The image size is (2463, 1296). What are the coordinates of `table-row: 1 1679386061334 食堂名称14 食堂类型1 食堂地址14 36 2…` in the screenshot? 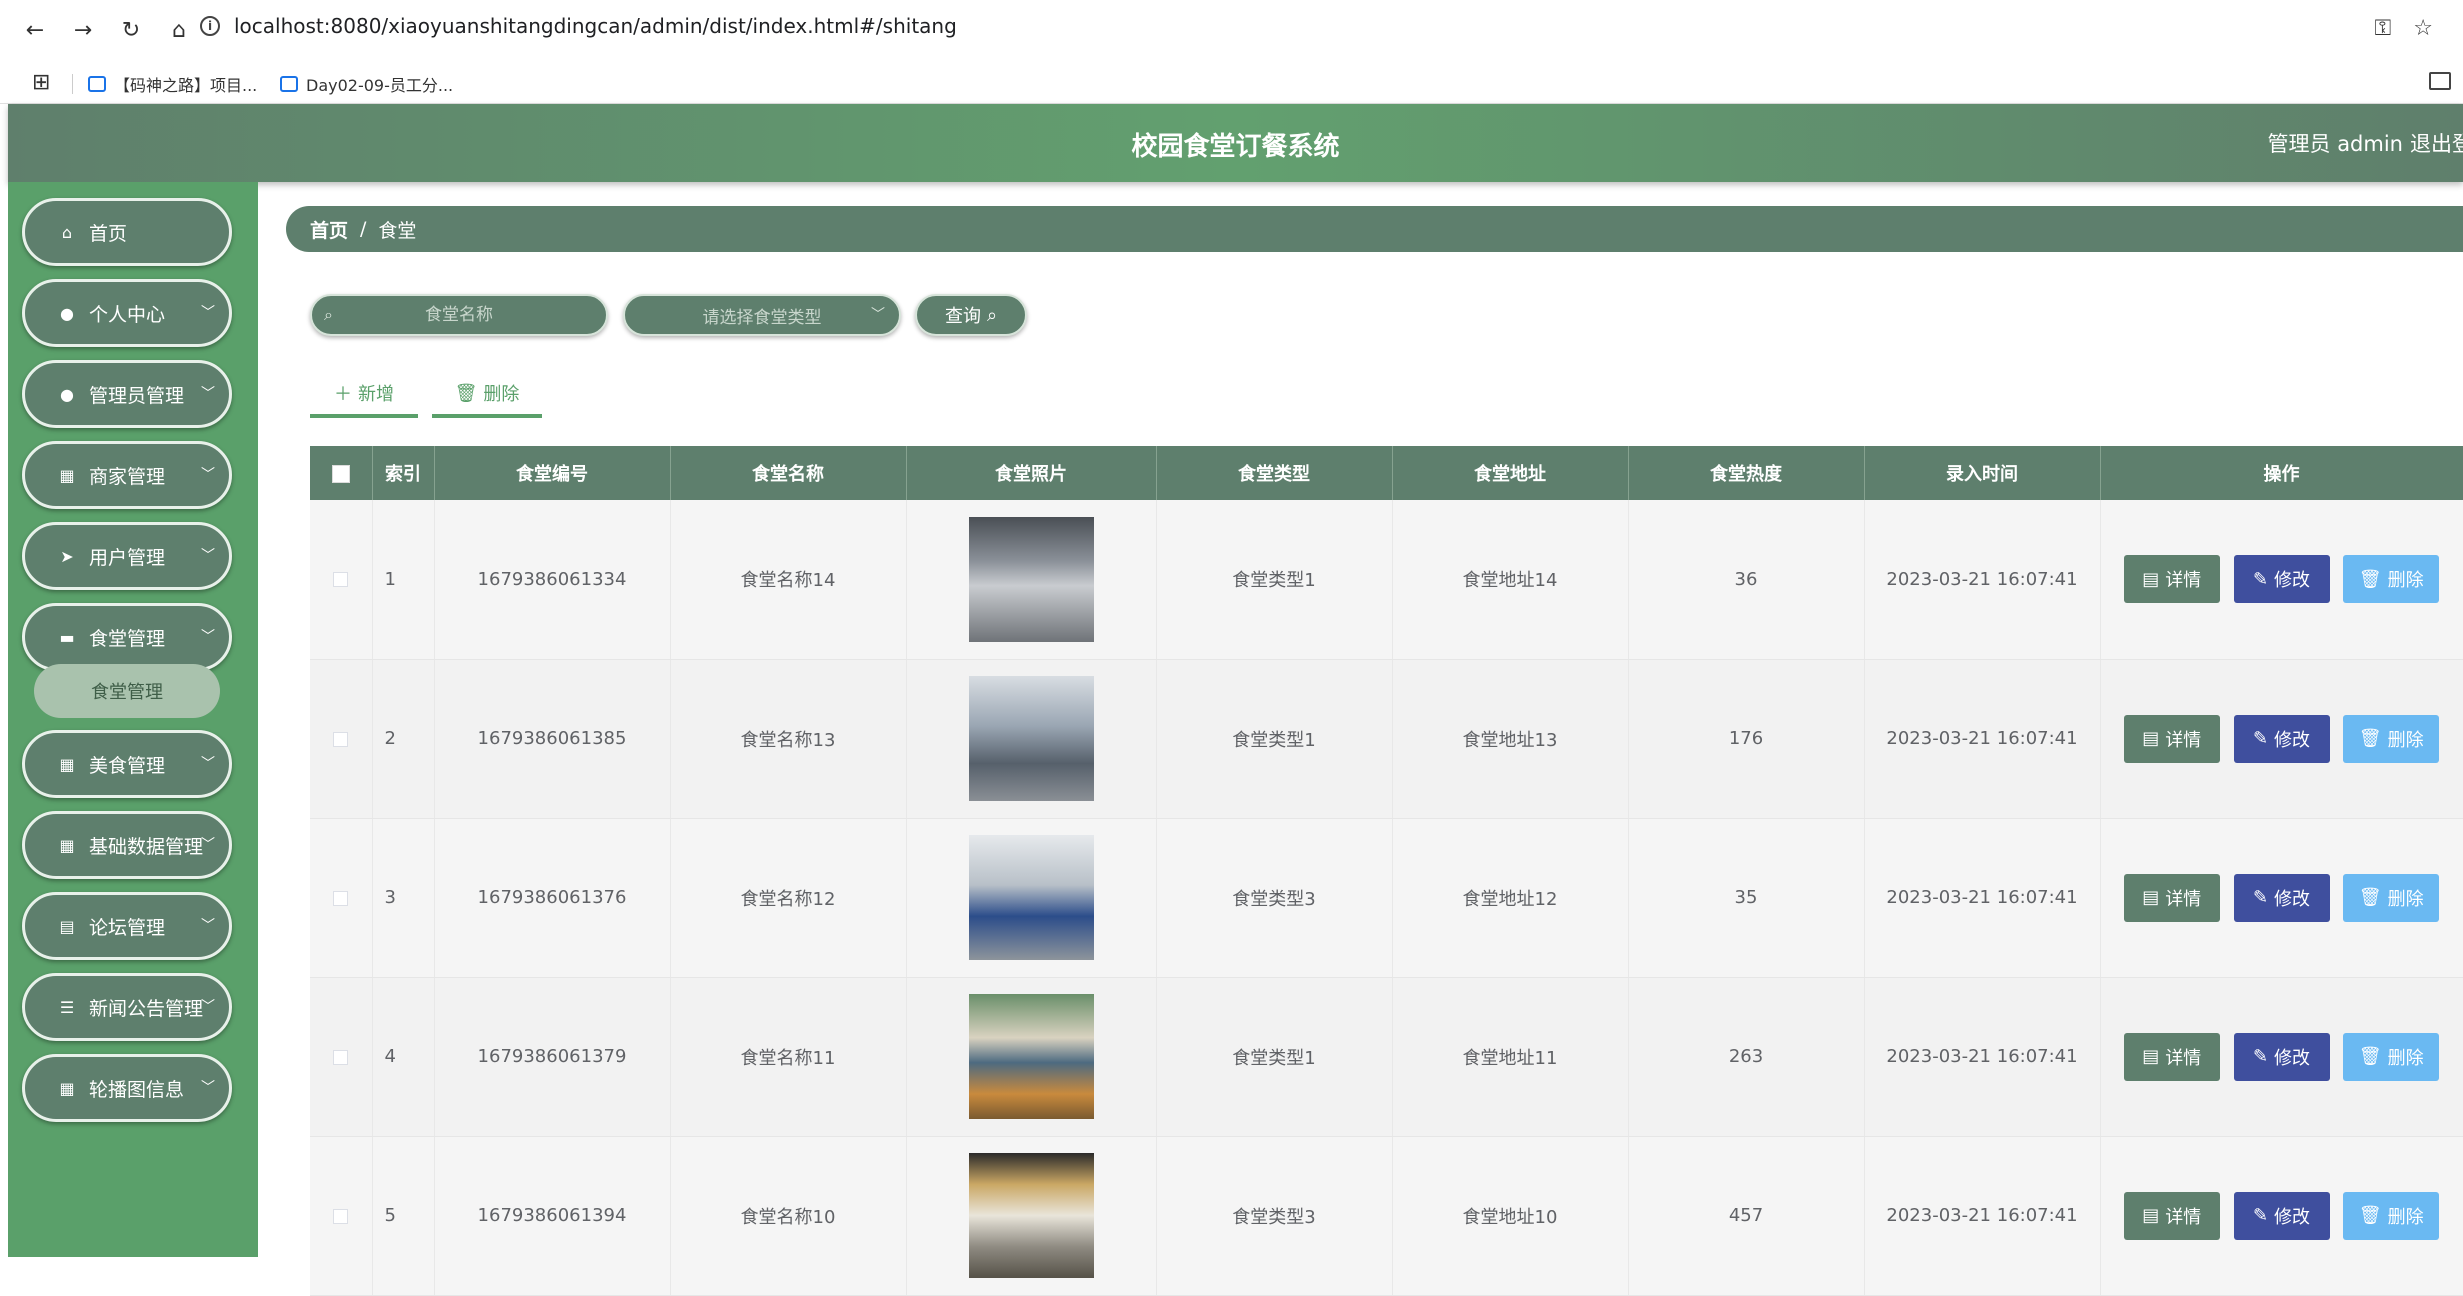 It's located at (1386, 580).